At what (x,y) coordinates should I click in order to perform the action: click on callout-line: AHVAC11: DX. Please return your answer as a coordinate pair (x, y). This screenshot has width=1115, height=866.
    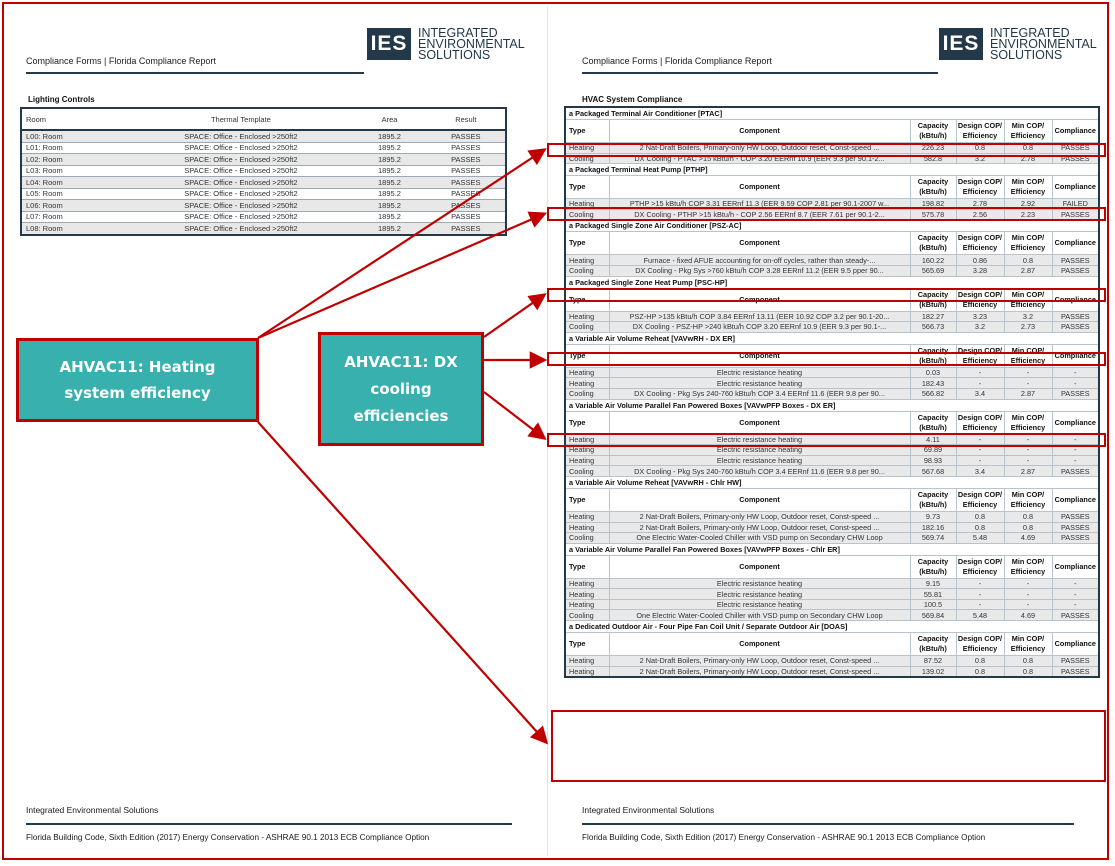
    Looking at the image, I should click on (401, 361).